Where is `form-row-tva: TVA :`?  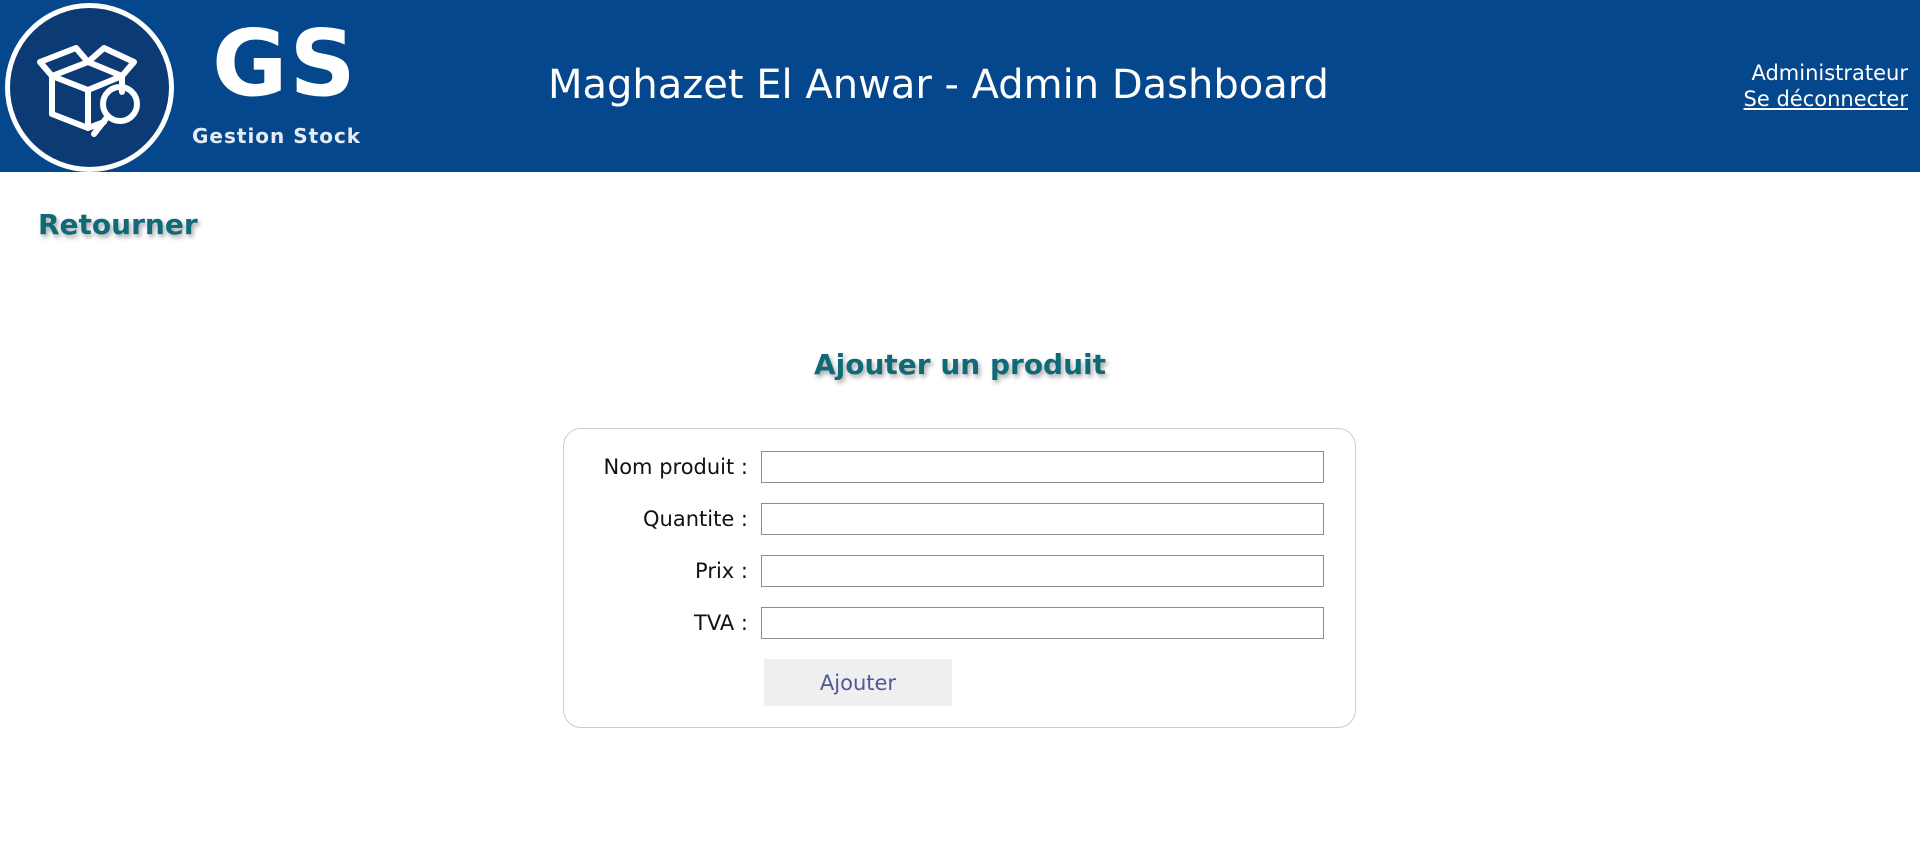
form-row-tva: TVA : is located at coordinates (959, 623).